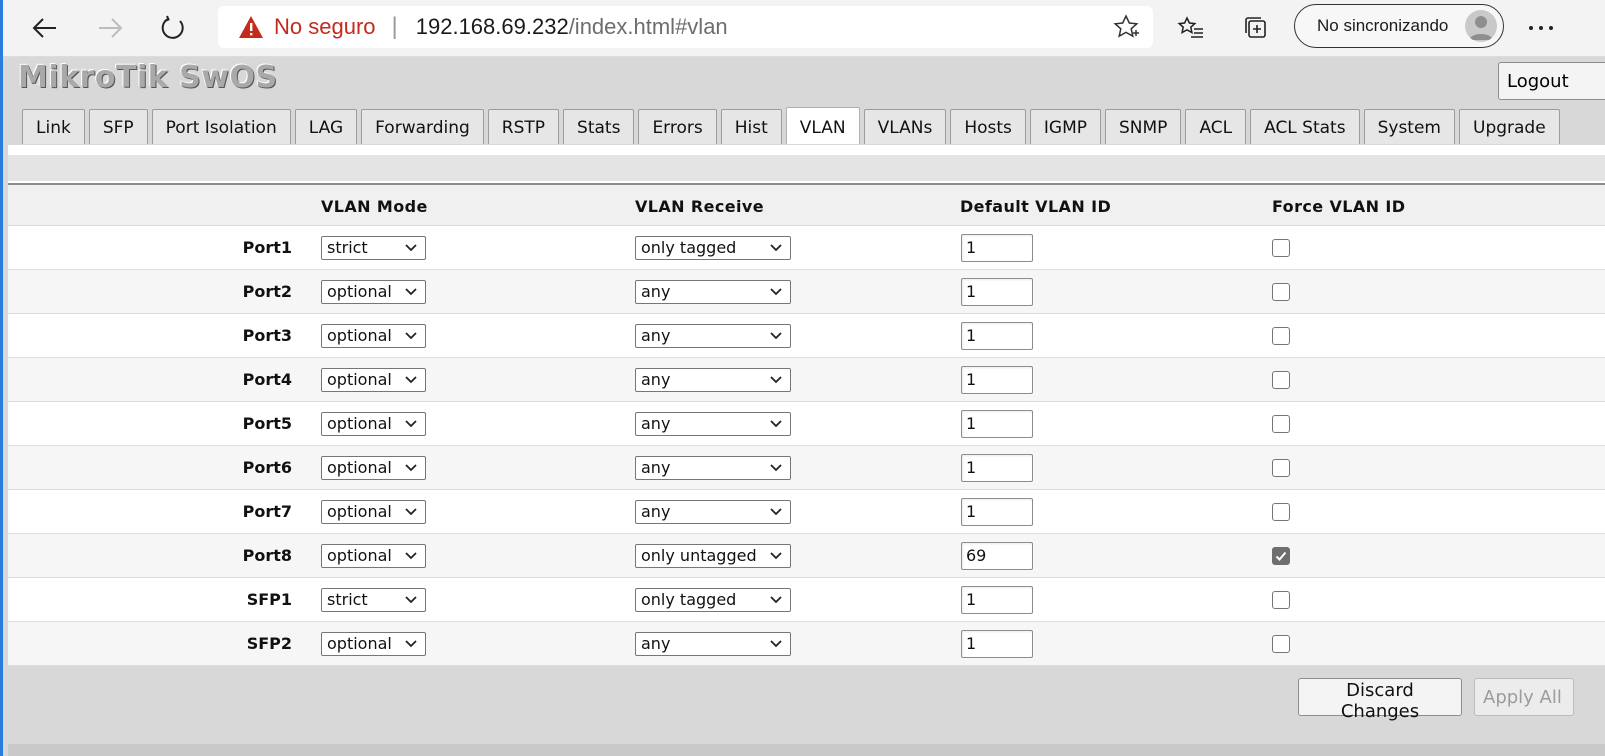 The height and width of the screenshot is (756, 1605). I want to click on port-name: Port4, so click(267, 379).